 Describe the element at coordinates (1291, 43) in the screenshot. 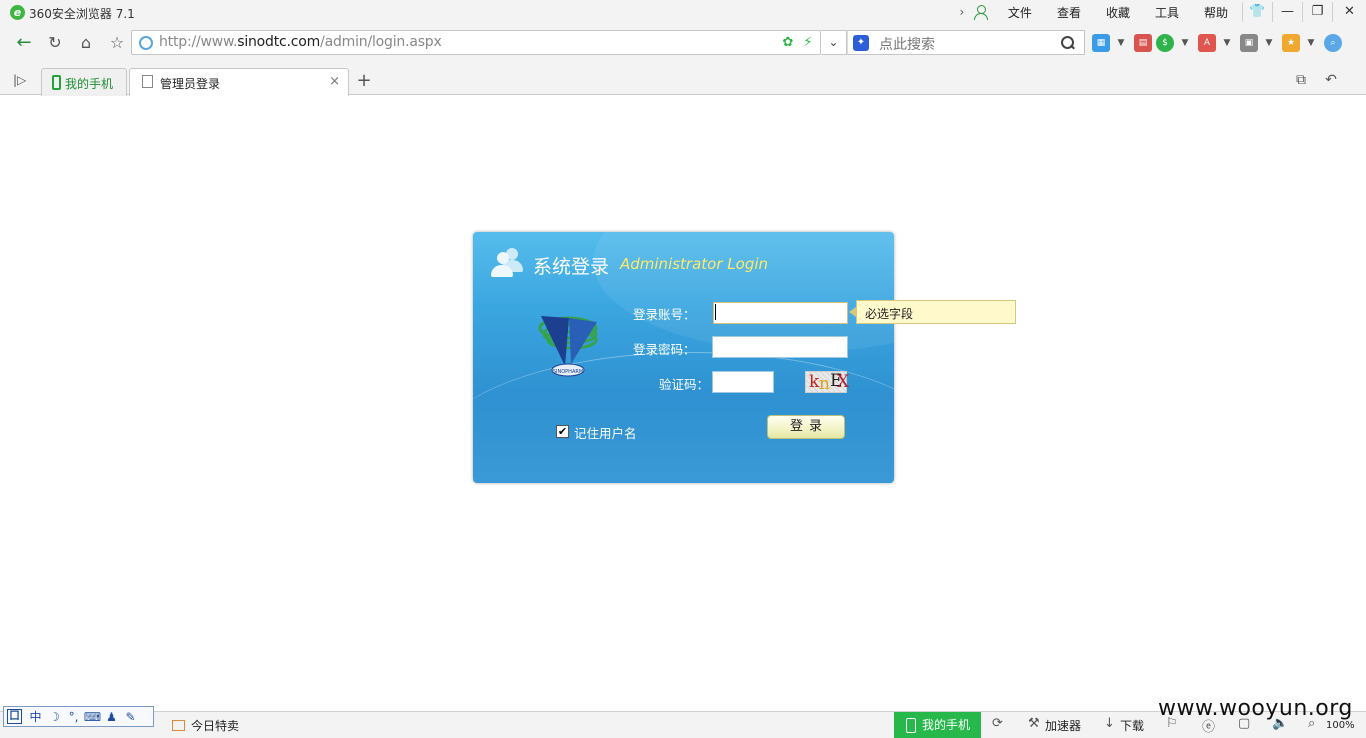

I see `game-icon: ★` at that location.